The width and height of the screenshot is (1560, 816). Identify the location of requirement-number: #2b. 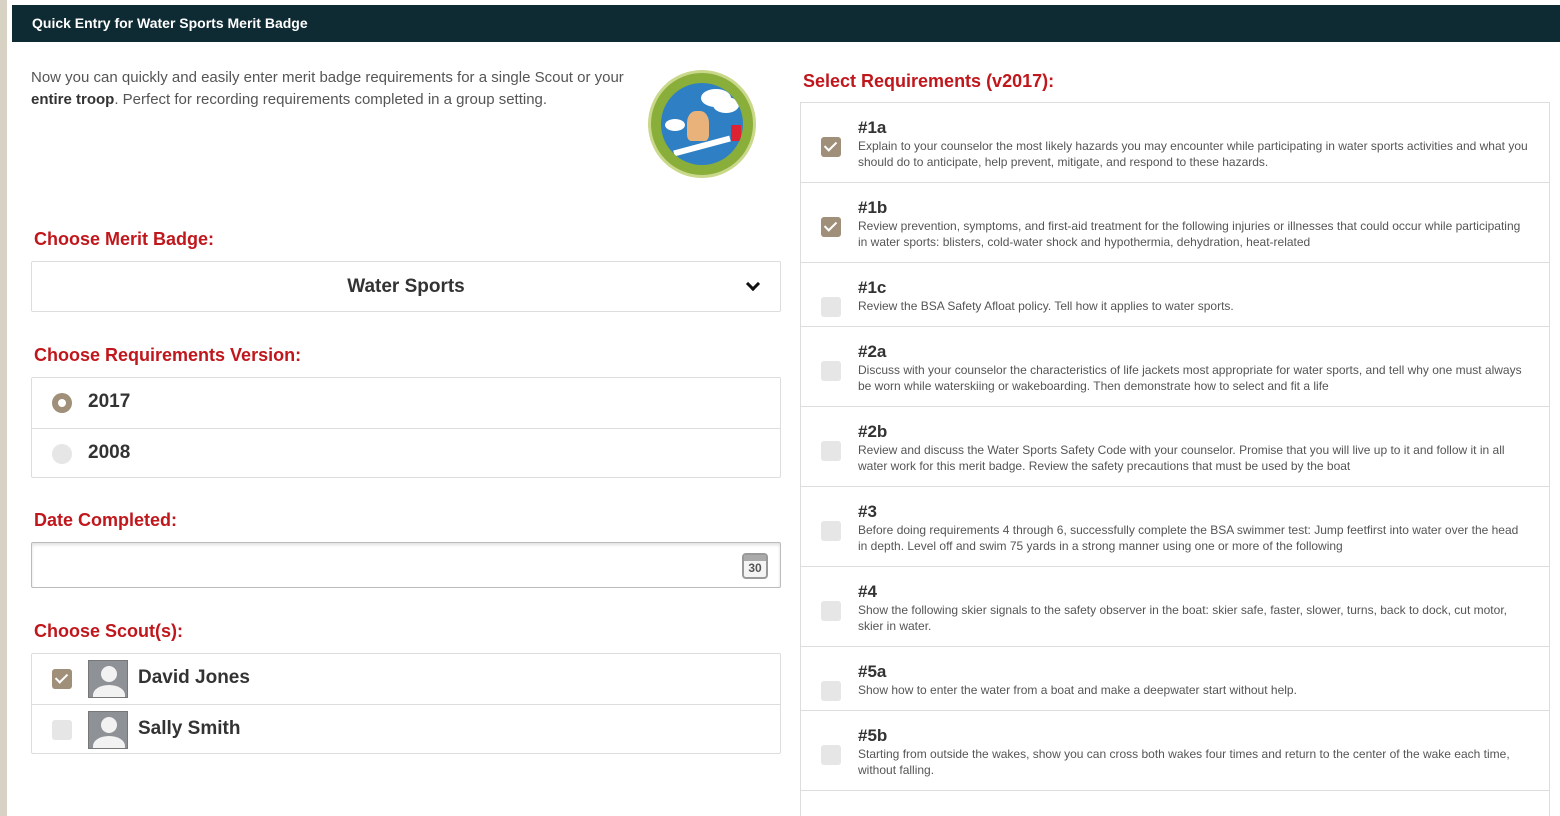
(873, 431).